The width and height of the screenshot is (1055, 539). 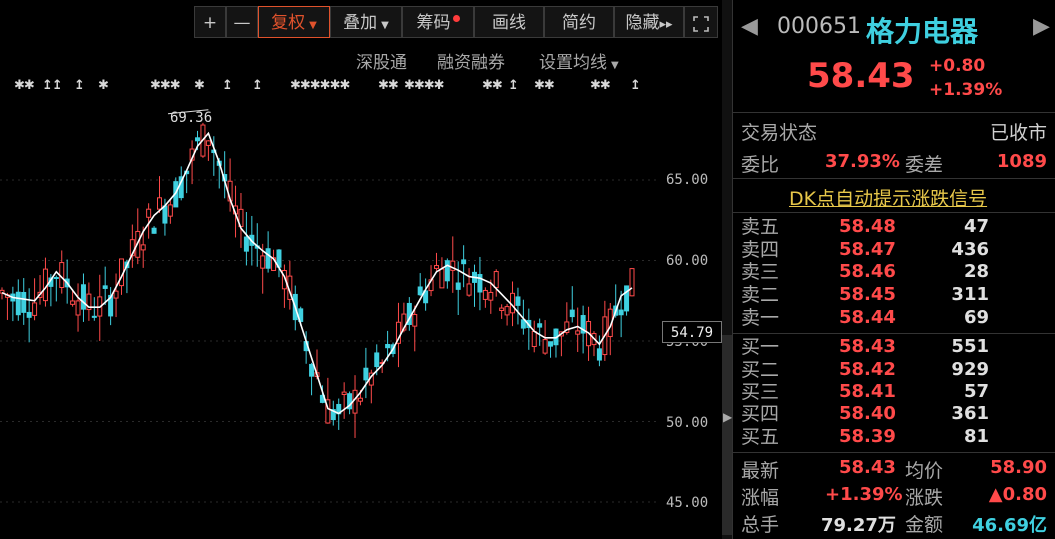 What do you see at coordinates (760, 295) in the screenshot?
I see `ask-label: 卖二` at bounding box center [760, 295].